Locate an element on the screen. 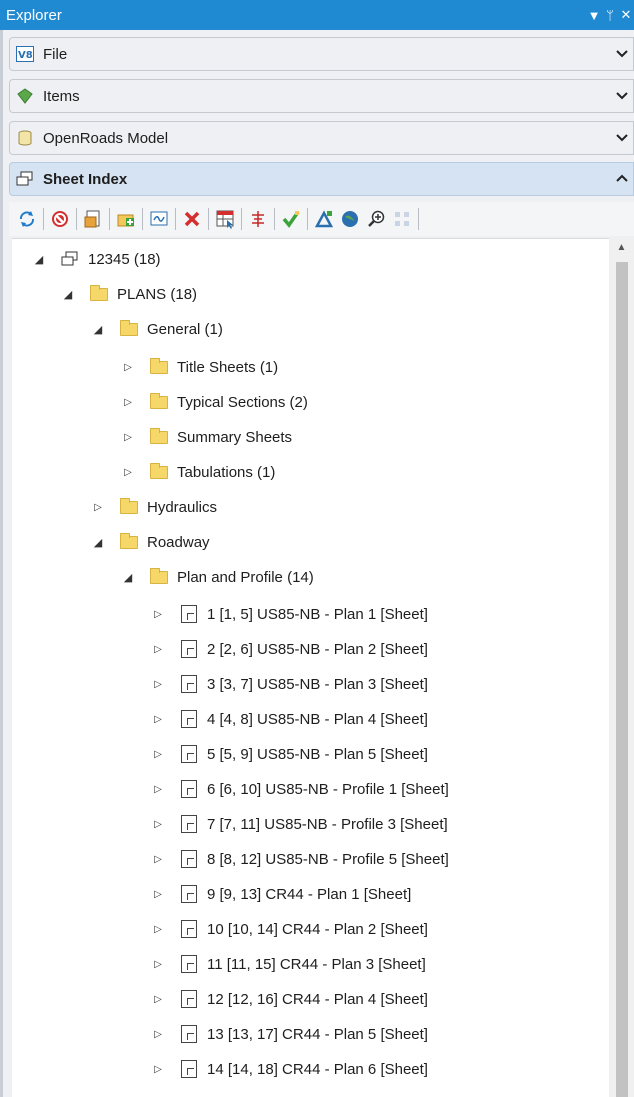  tree-node-sheet: ▷ 6 [6, 10] US85-NB - Profile 1 [Sheet] is located at coordinates (300, 789).